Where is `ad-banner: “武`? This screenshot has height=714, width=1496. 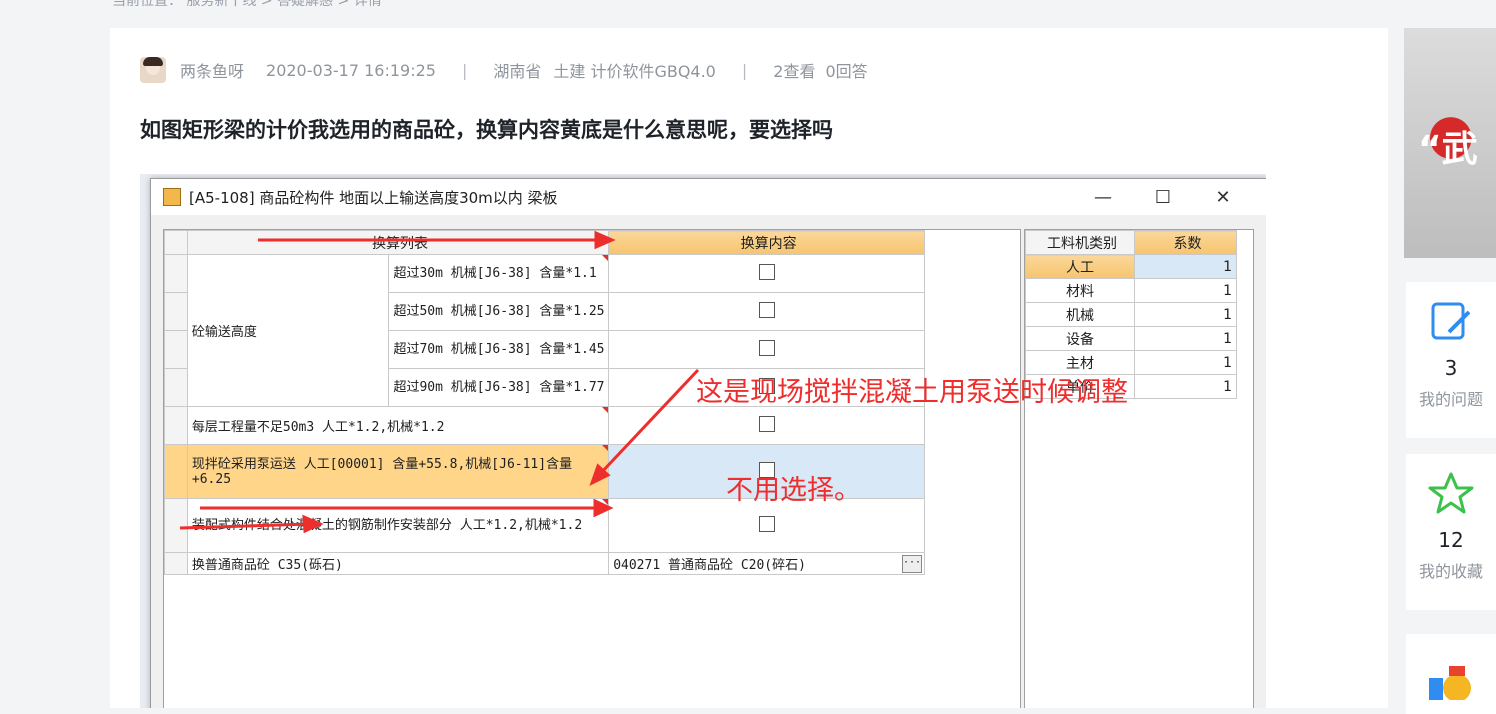
ad-banner: “武 is located at coordinates (1450, 143).